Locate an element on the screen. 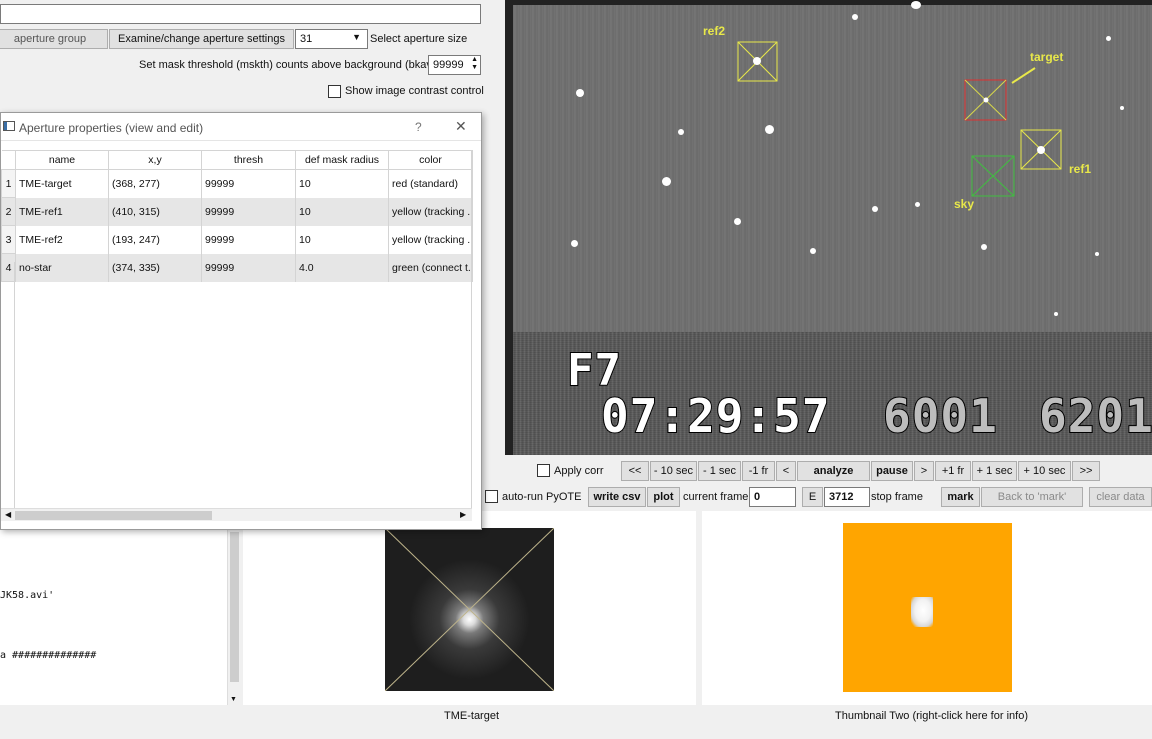 The width and height of the screenshot is (1152, 739). overlay-number-1: 6001 is located at coordinates (940, 416).